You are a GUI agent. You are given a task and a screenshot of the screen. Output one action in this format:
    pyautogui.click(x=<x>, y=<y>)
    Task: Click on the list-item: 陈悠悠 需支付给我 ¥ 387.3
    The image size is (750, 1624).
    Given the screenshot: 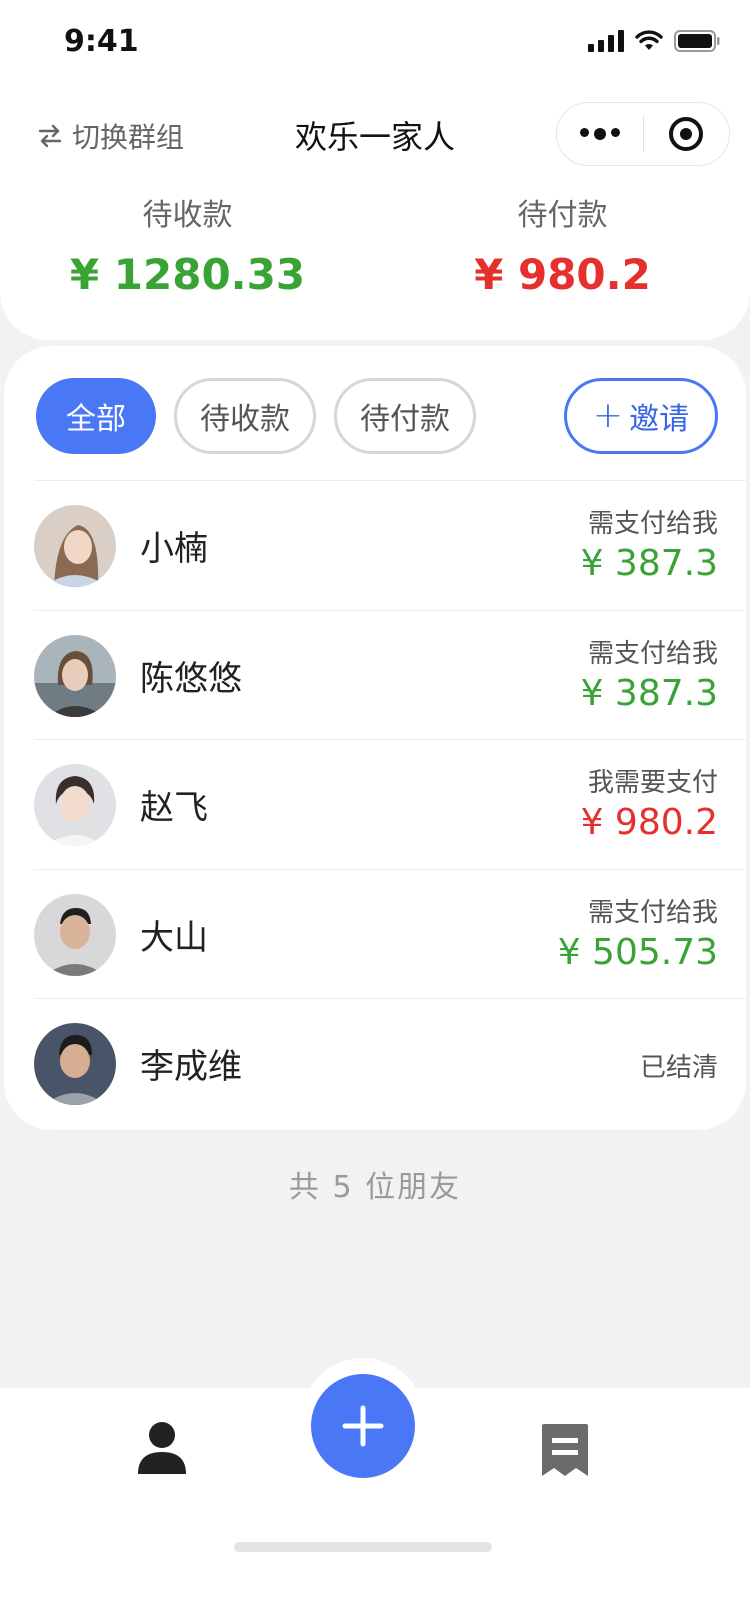 What is the action you would take?
    pyautogui.click(x=390, y=674)
    